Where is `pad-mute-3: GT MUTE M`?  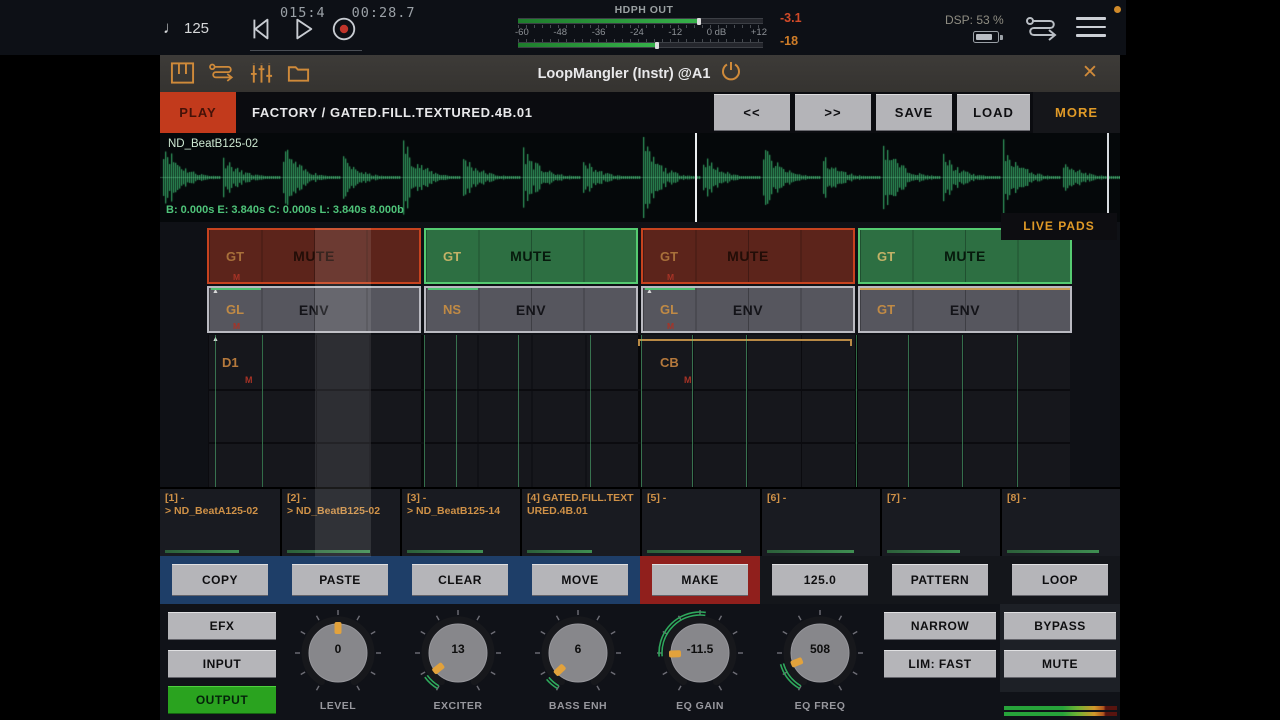
pad-mute-3: GT MUTE M is located at coordinates (748, 256).